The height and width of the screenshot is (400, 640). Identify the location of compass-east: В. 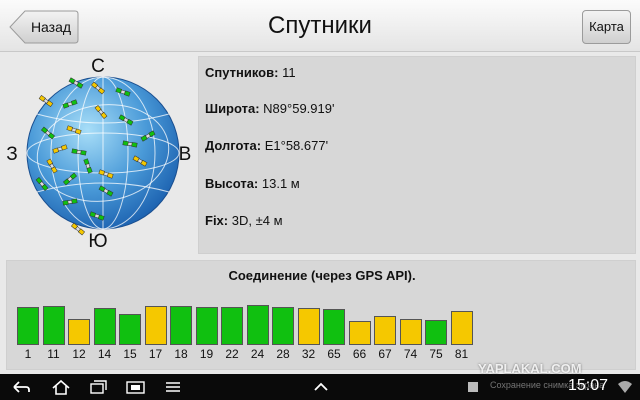
(185, 154).